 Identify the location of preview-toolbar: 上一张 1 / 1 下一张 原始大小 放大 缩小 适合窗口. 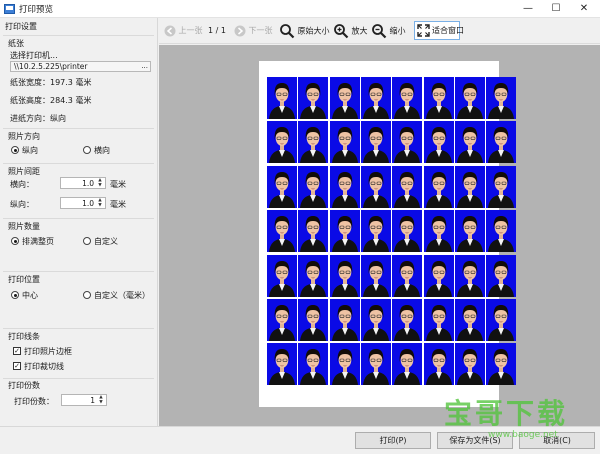
(379, 31).